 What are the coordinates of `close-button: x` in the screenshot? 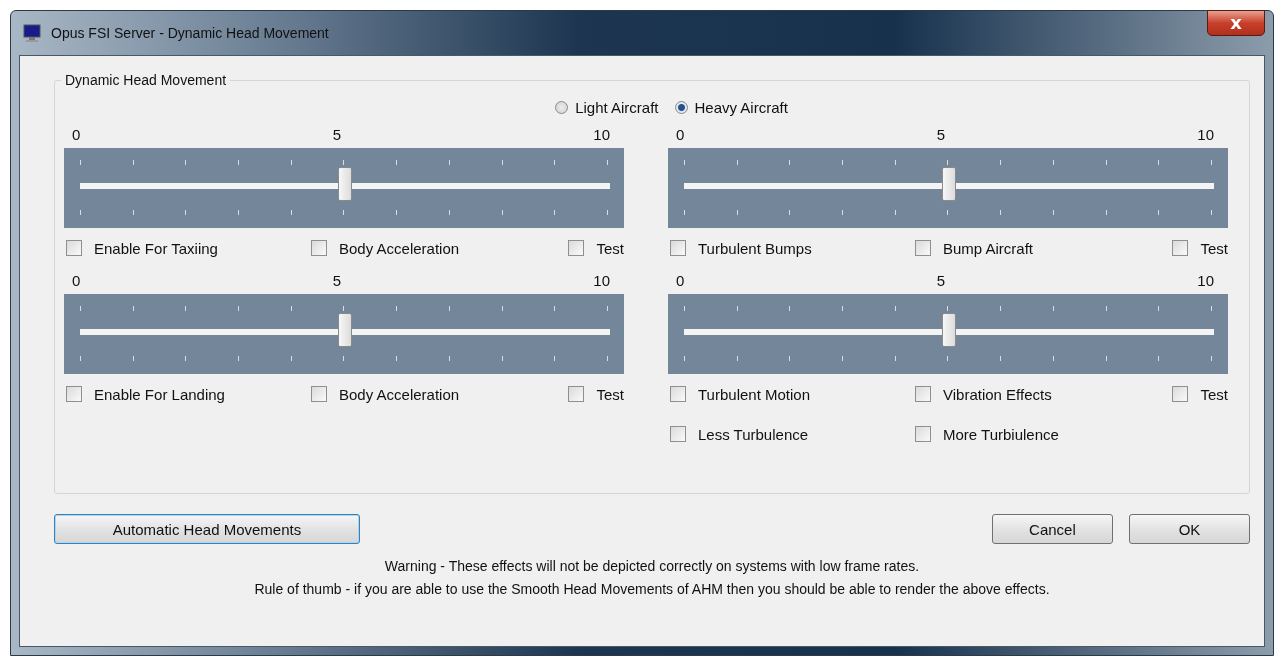 It's located at (1236, 23).